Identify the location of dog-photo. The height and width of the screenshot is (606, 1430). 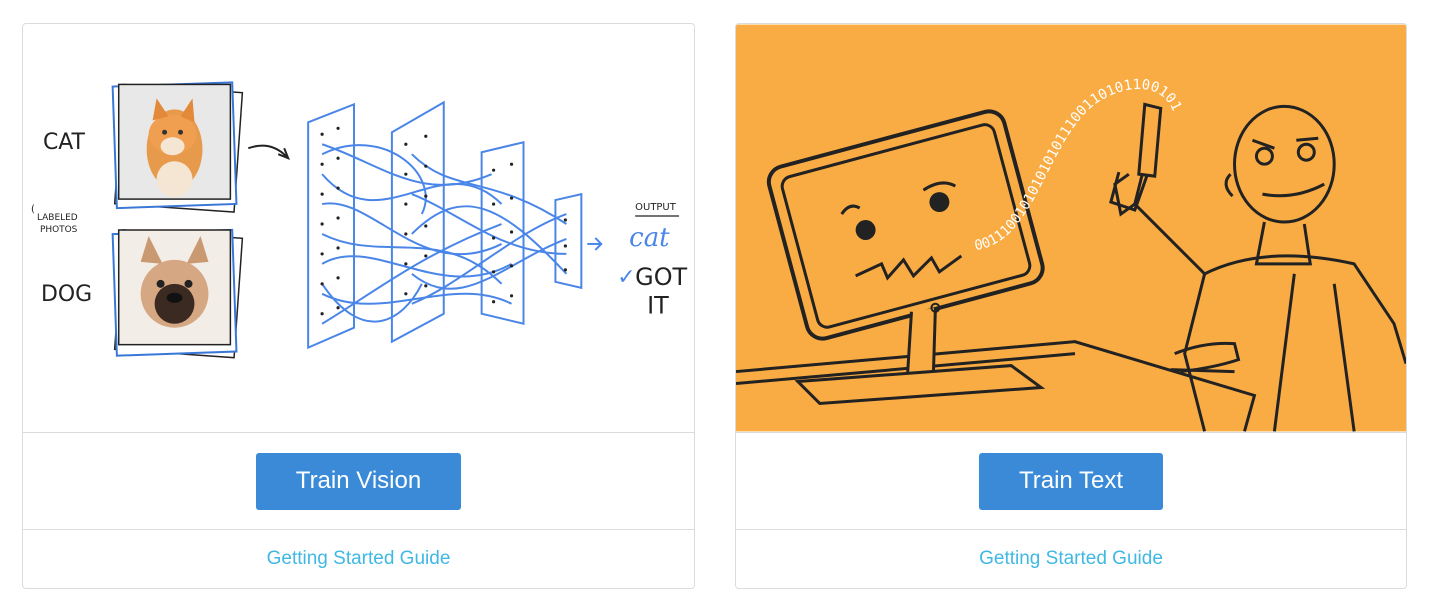
(177, 293).